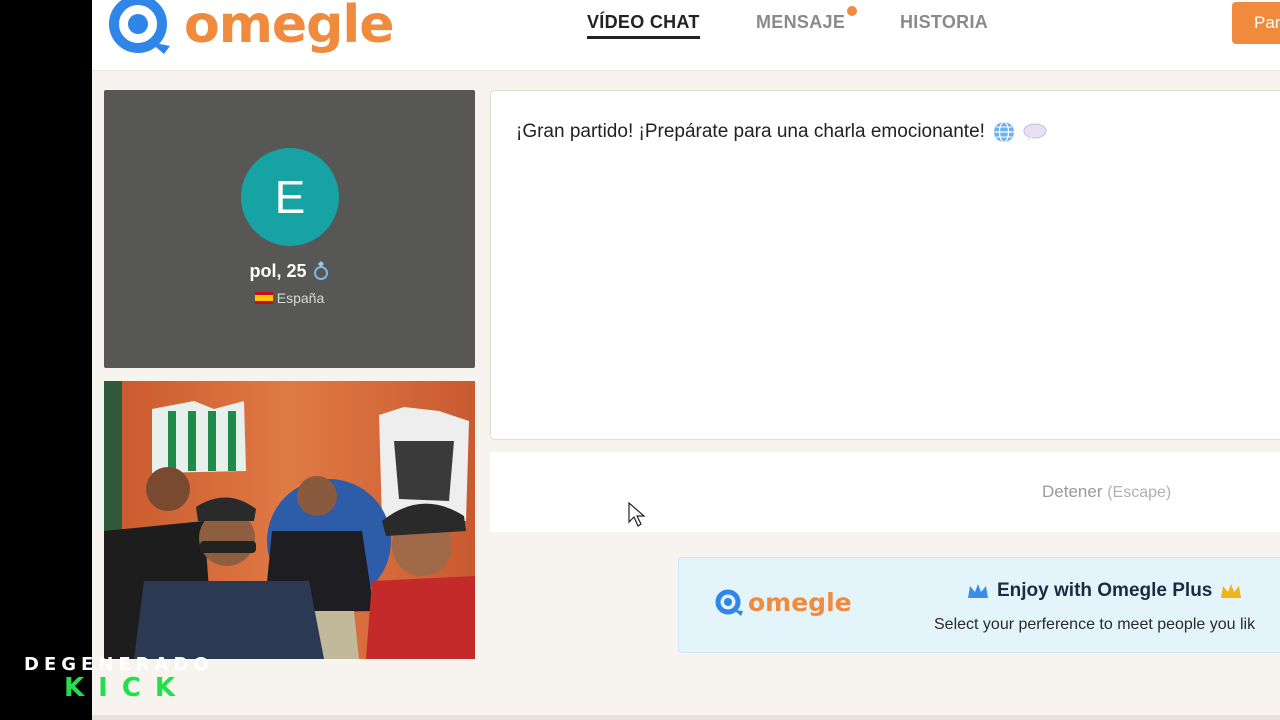 This screenshot has height=720, width=1280. What do you see at coordinates (801, 22) in the screenshot?
I see `tab-mensaje-label: MENSAJE` at bounding box center [801, 22].